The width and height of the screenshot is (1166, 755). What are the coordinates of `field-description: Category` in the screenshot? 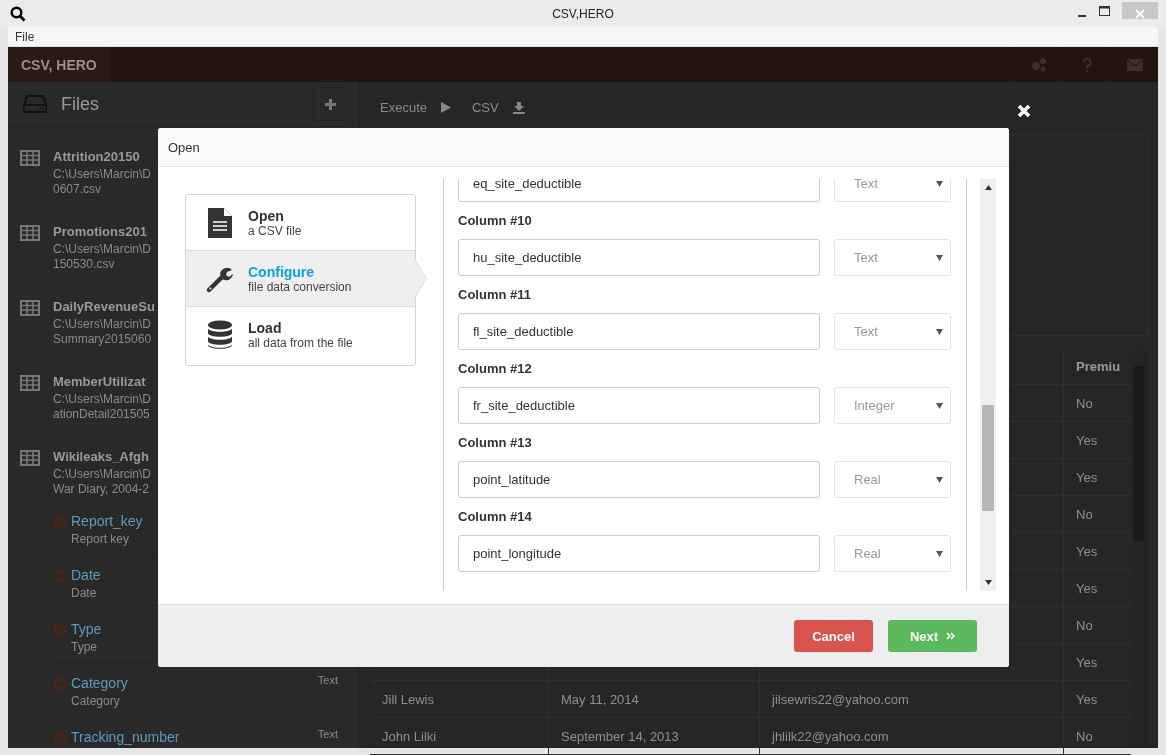 It's located at (96, 701).